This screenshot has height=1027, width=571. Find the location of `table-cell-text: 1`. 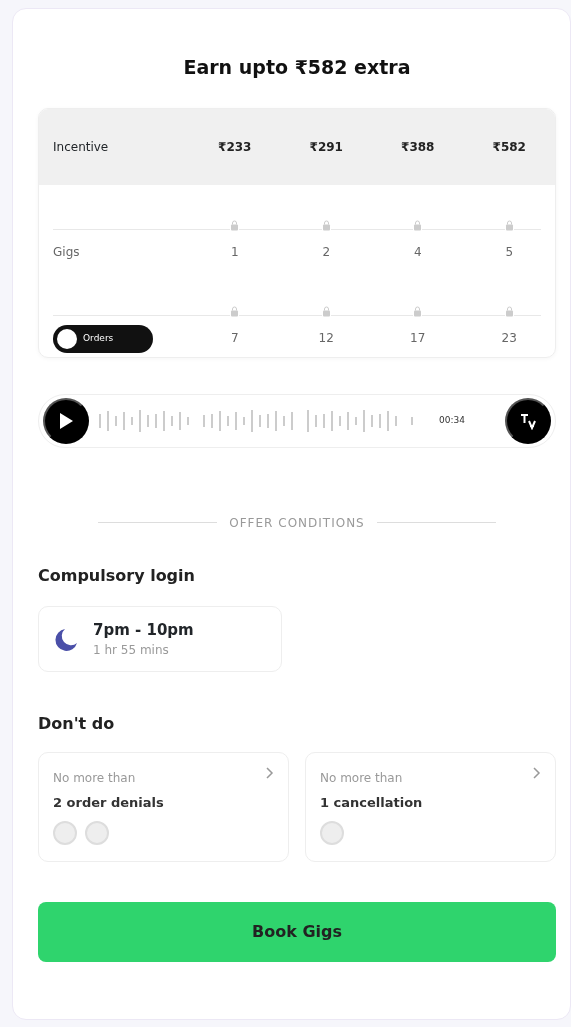

table-cell-text: 1 is located at coordinates (234, 252).